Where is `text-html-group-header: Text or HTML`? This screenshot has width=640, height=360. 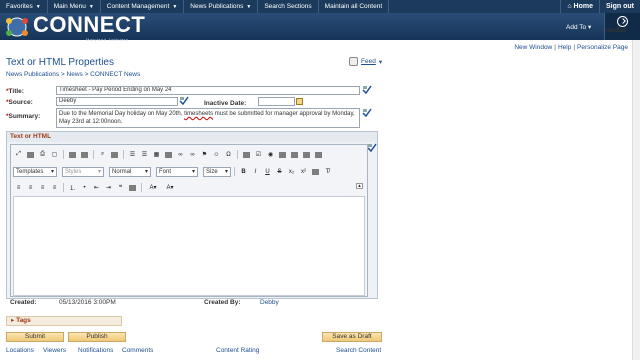 text-html-group-header: Text or HTML is located at coordinates (192, 137).